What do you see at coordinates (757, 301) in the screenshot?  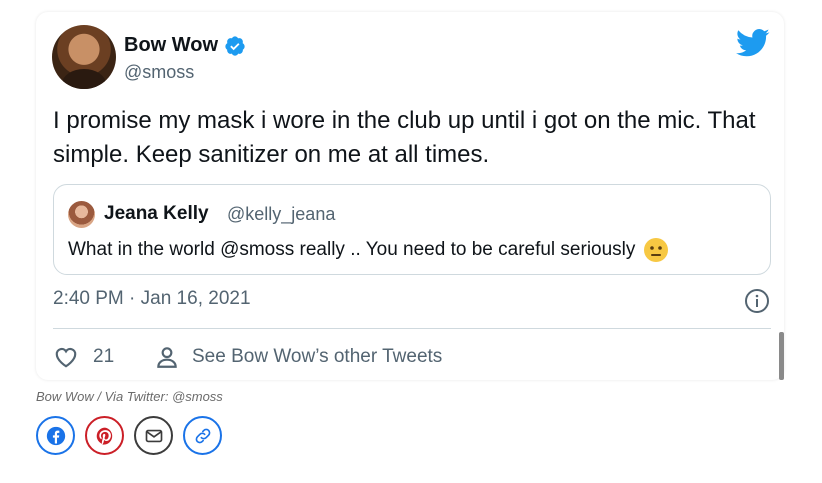 I see `info-icon` at bounding box center [757, 301].